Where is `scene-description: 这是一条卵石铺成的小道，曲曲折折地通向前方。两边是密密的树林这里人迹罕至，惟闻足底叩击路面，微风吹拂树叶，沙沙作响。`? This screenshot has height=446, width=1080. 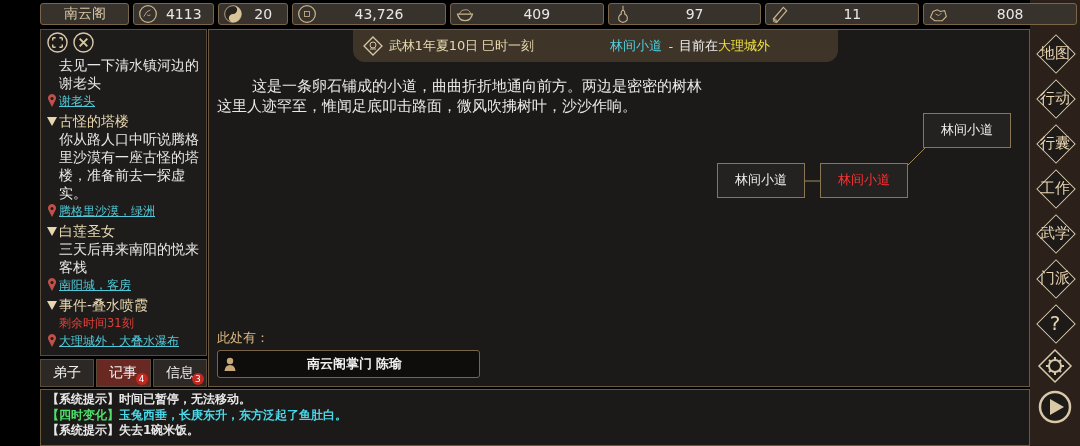 scene-description: 这是一条卵石铺成的小道，曲曲折折地通向前方。两边是密密的树林这里人迹罕至，惟闻足底叩击路面，微风吹拂树叶，沙沙作响。 is located at coordinates (460, 97).